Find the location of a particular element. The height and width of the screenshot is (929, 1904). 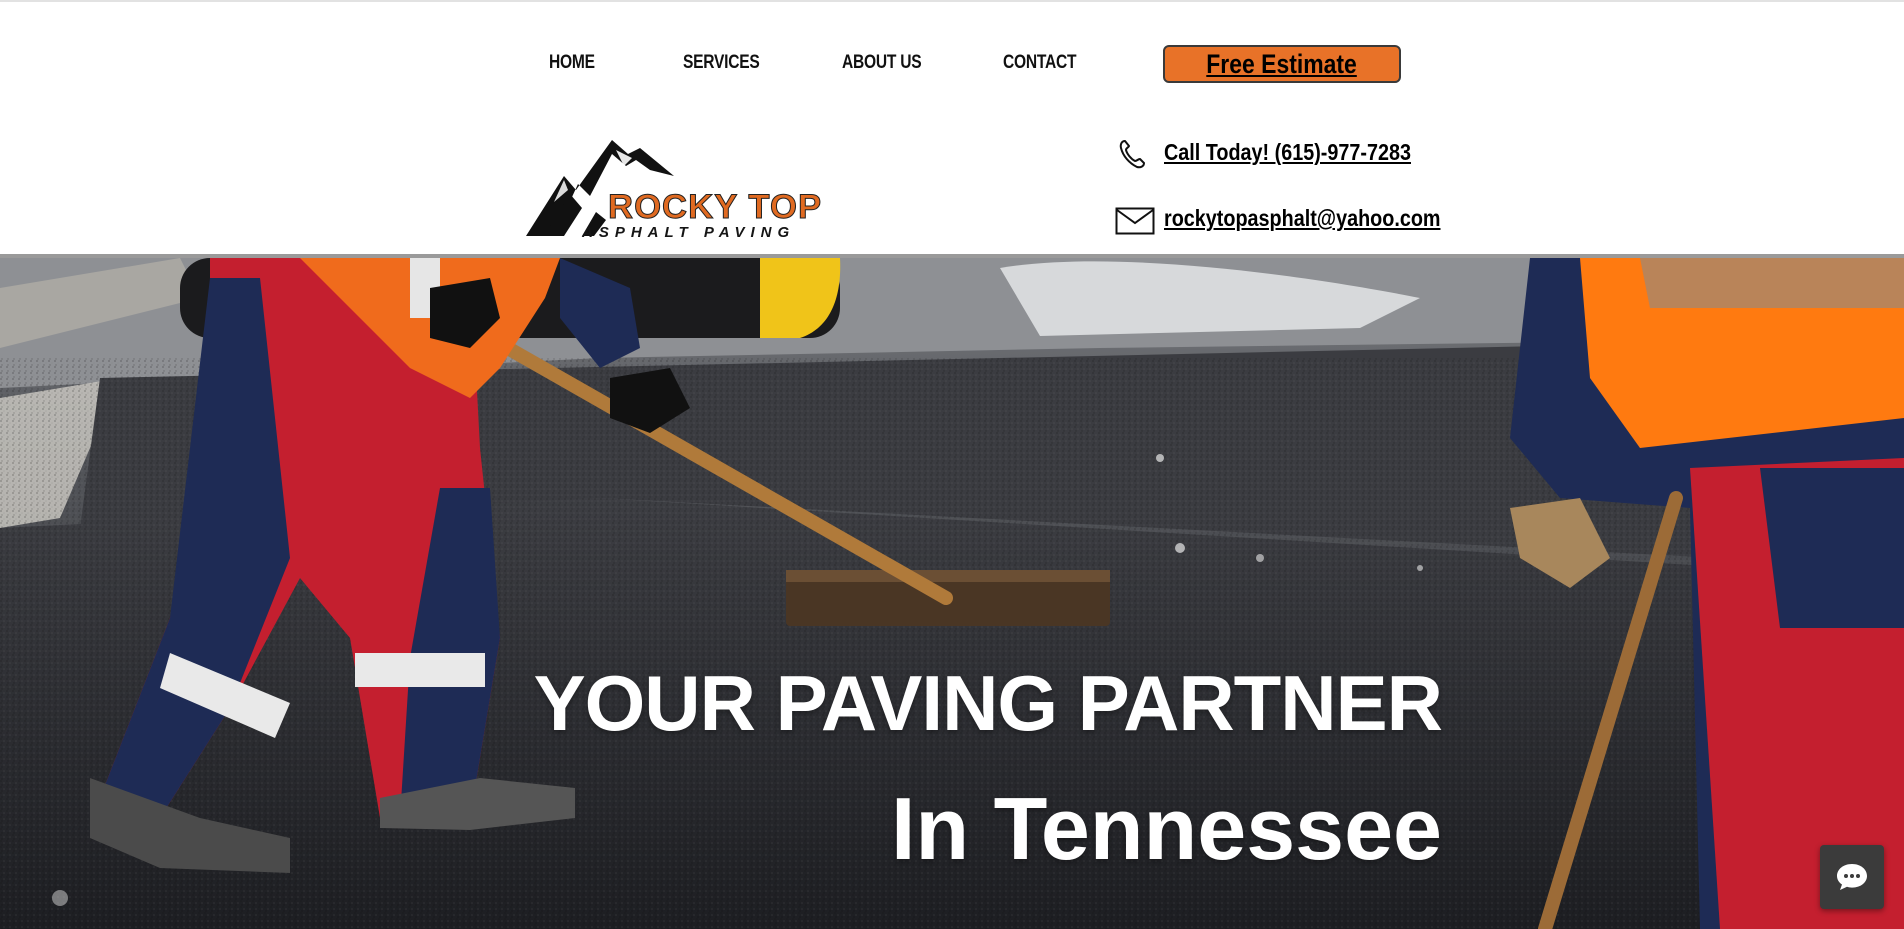

company-logo: ROCKY TOP ASPHALT PAVING is located at coordinates (673, 188).